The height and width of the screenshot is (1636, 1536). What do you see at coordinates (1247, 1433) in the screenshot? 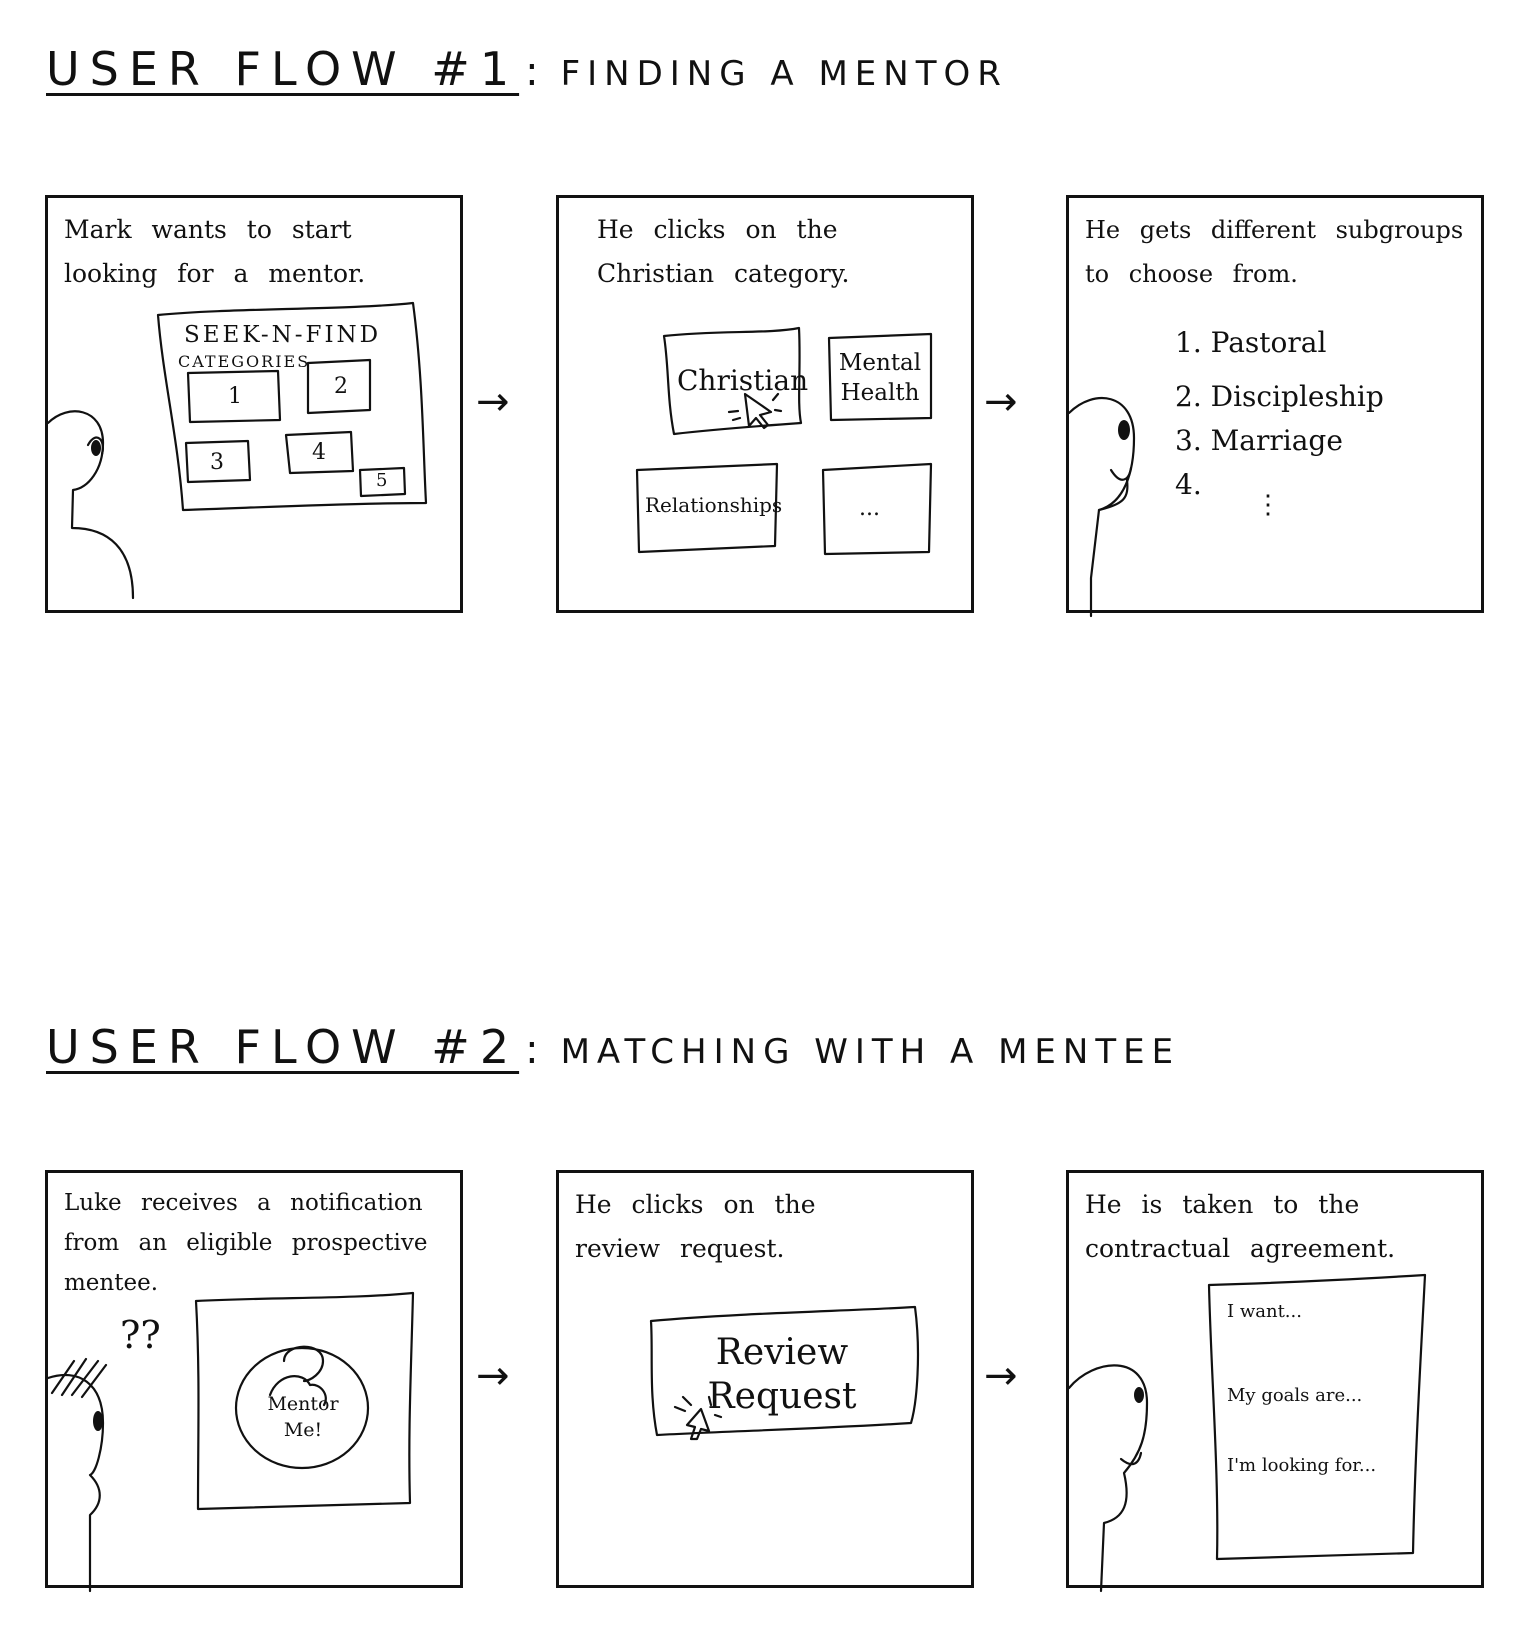
I see `agreement-document-sketch` at bounding box center [1247, 1433].